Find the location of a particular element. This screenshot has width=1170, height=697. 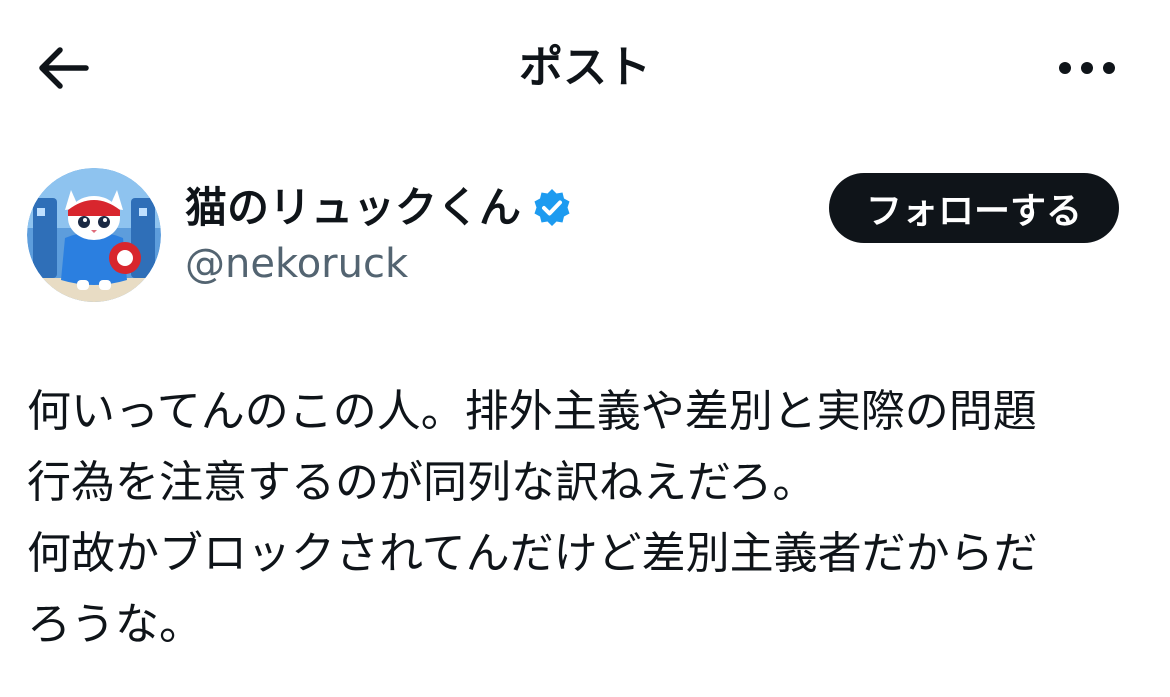

more-options-button is located at coordinates (1087, 68).